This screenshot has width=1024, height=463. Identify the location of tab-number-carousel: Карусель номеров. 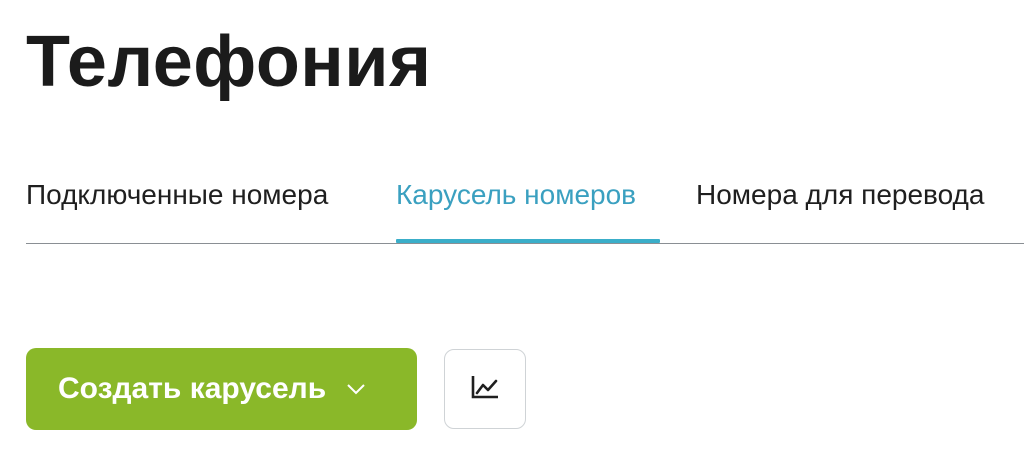
(516, 206).